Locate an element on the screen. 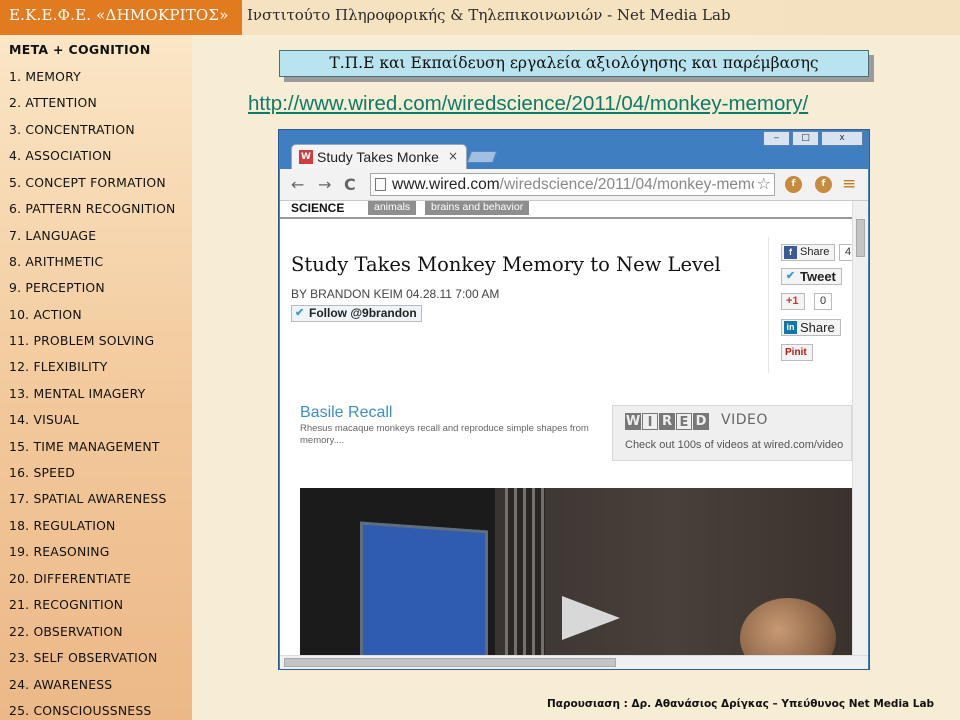 This screenshot has height=720, width=960. facebook-share-button: f Share is located at coordinates (808, 252).